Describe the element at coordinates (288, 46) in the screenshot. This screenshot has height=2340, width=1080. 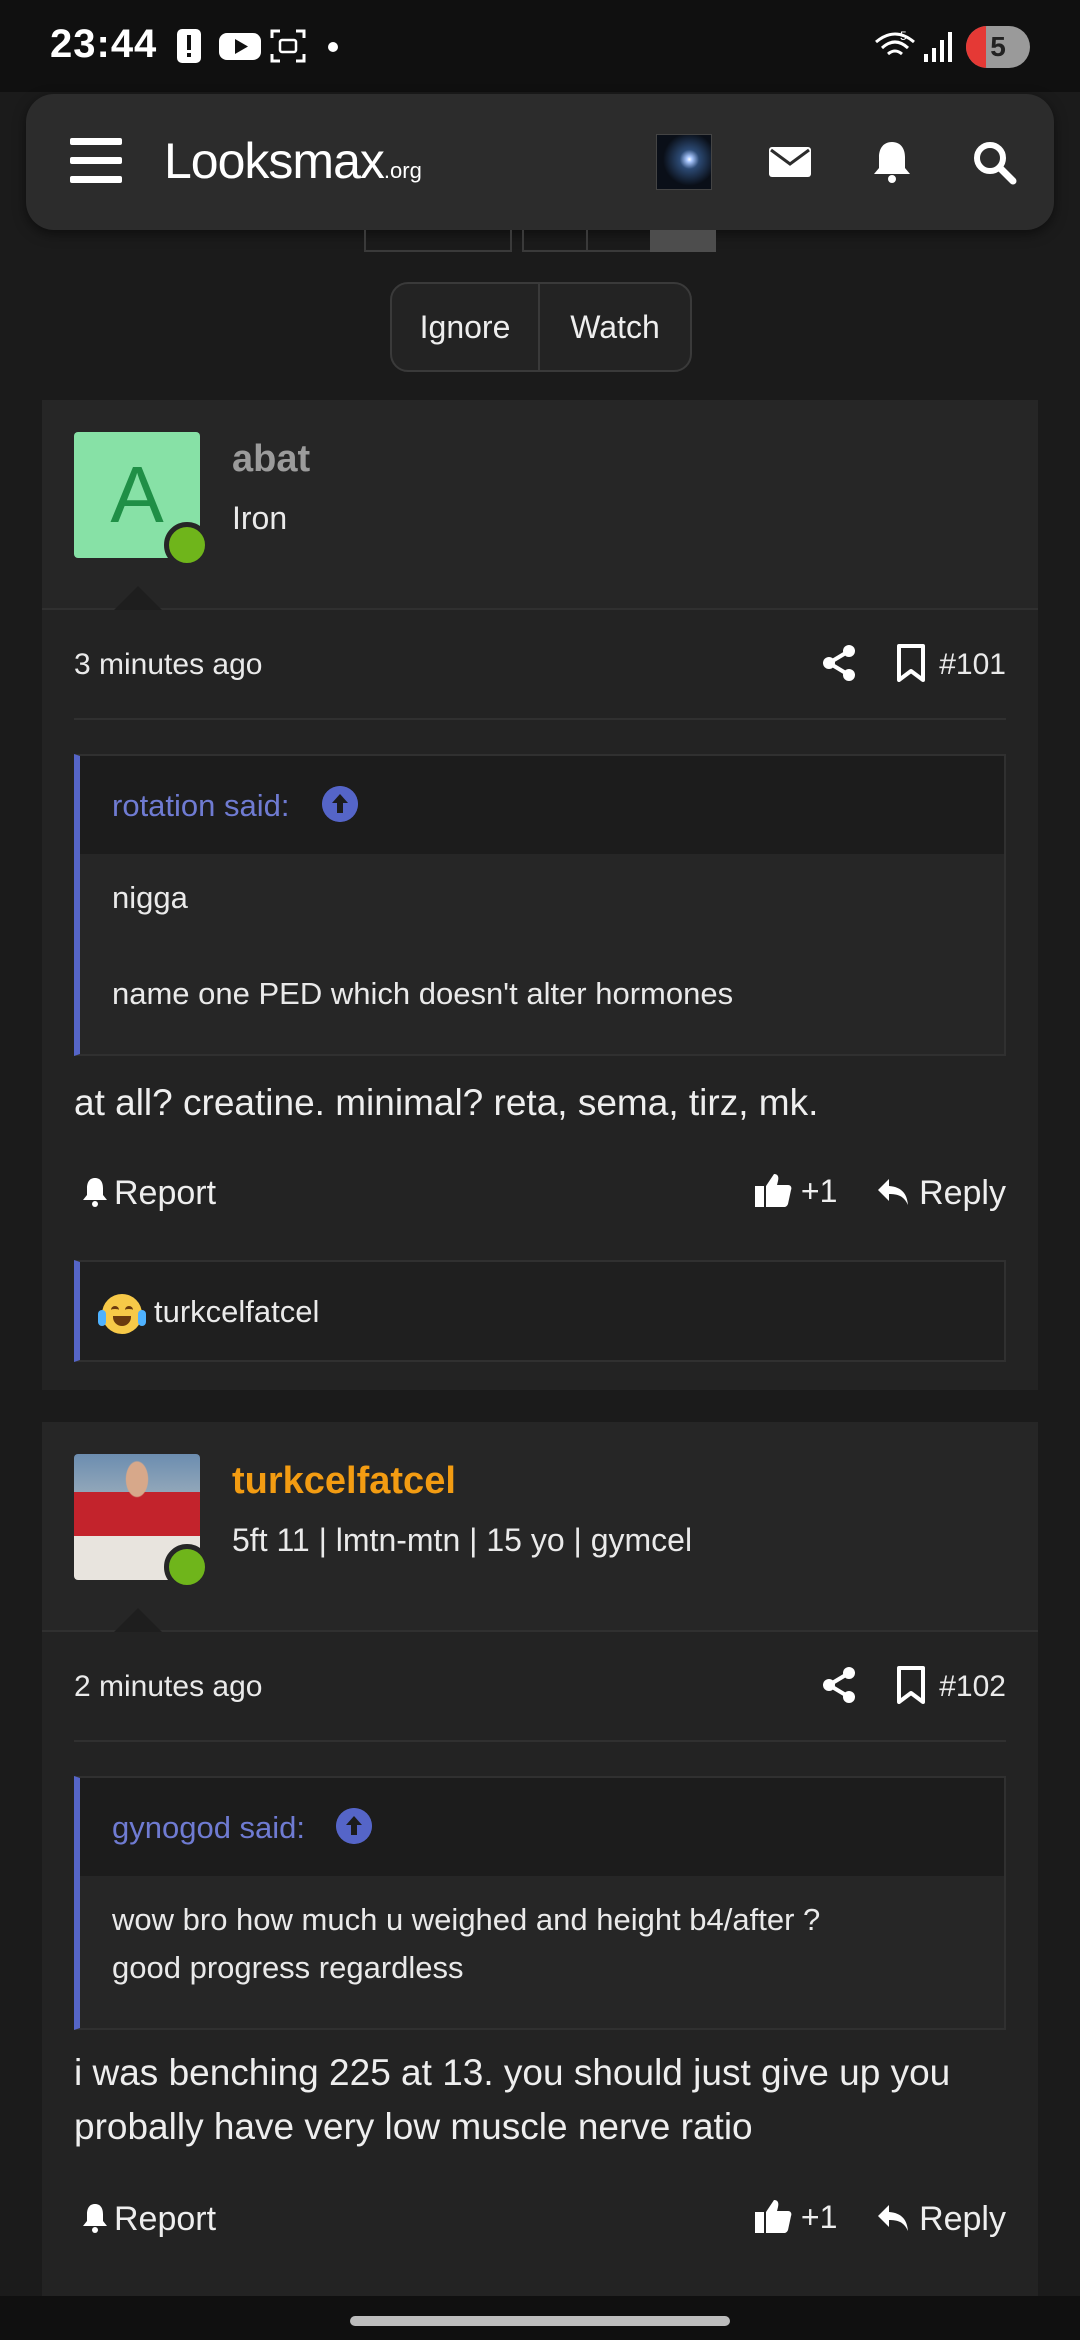
I see `screenshot-icon` at that location.